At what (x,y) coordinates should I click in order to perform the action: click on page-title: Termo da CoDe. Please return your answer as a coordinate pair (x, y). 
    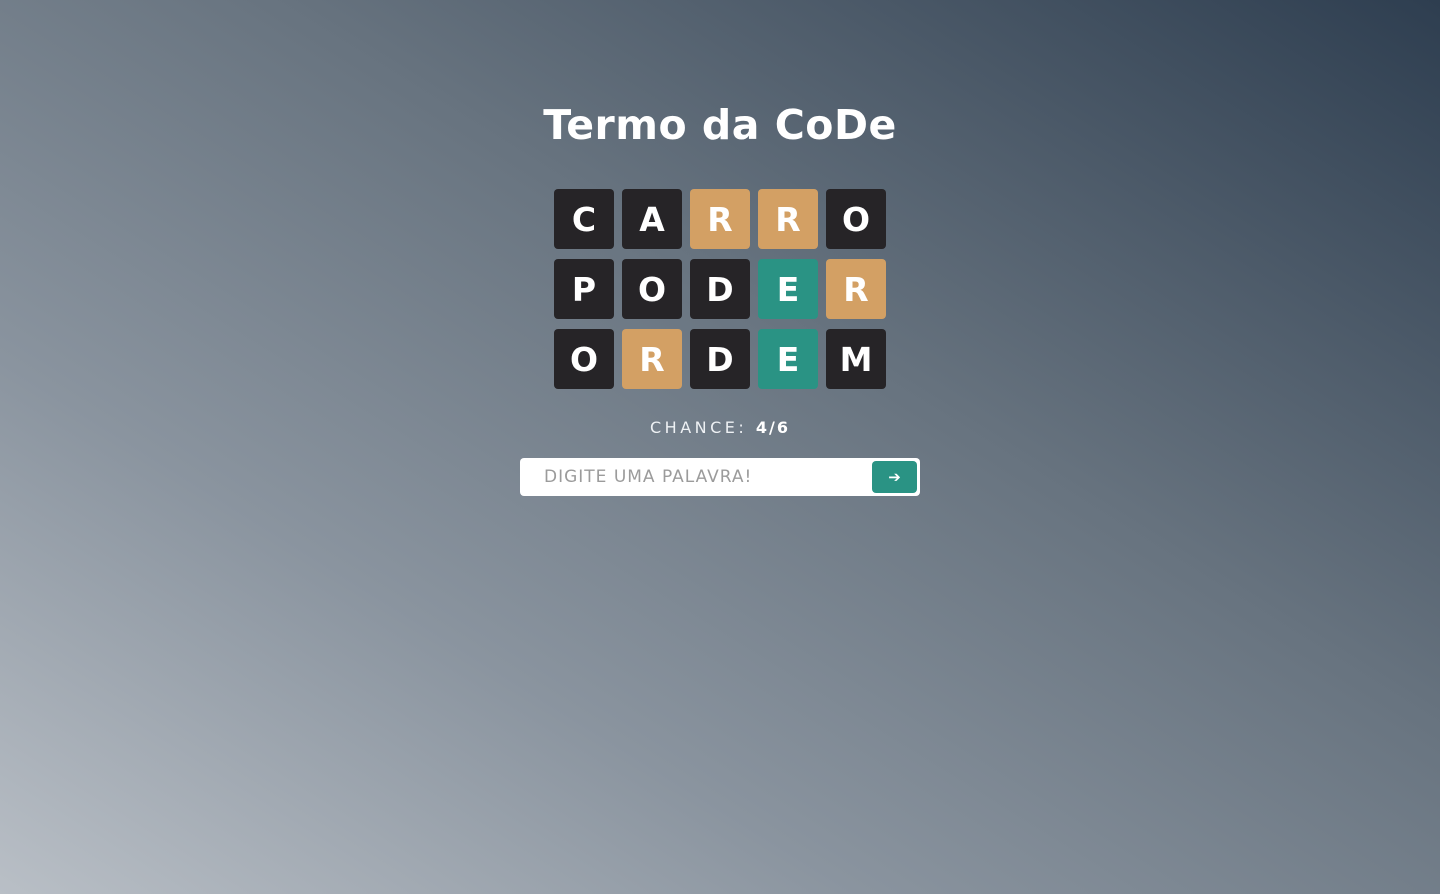
    Looking at the image, I should click on (720, 125).